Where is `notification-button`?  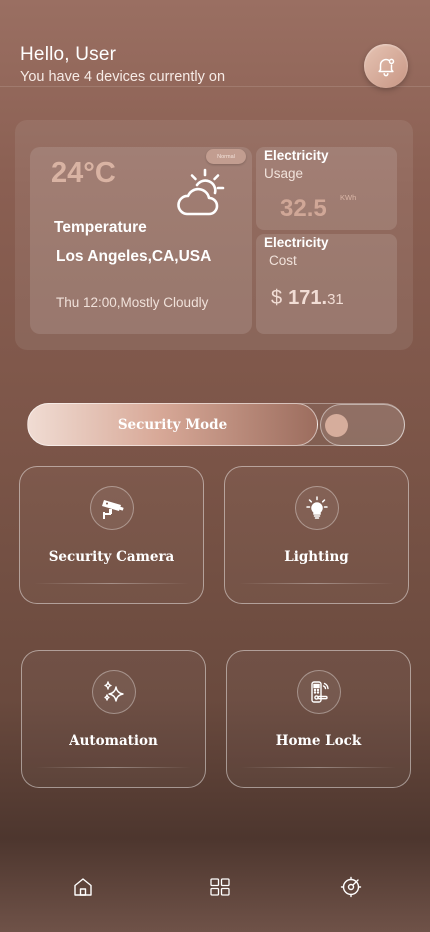
notification-button is located at coordinates (386, 66).